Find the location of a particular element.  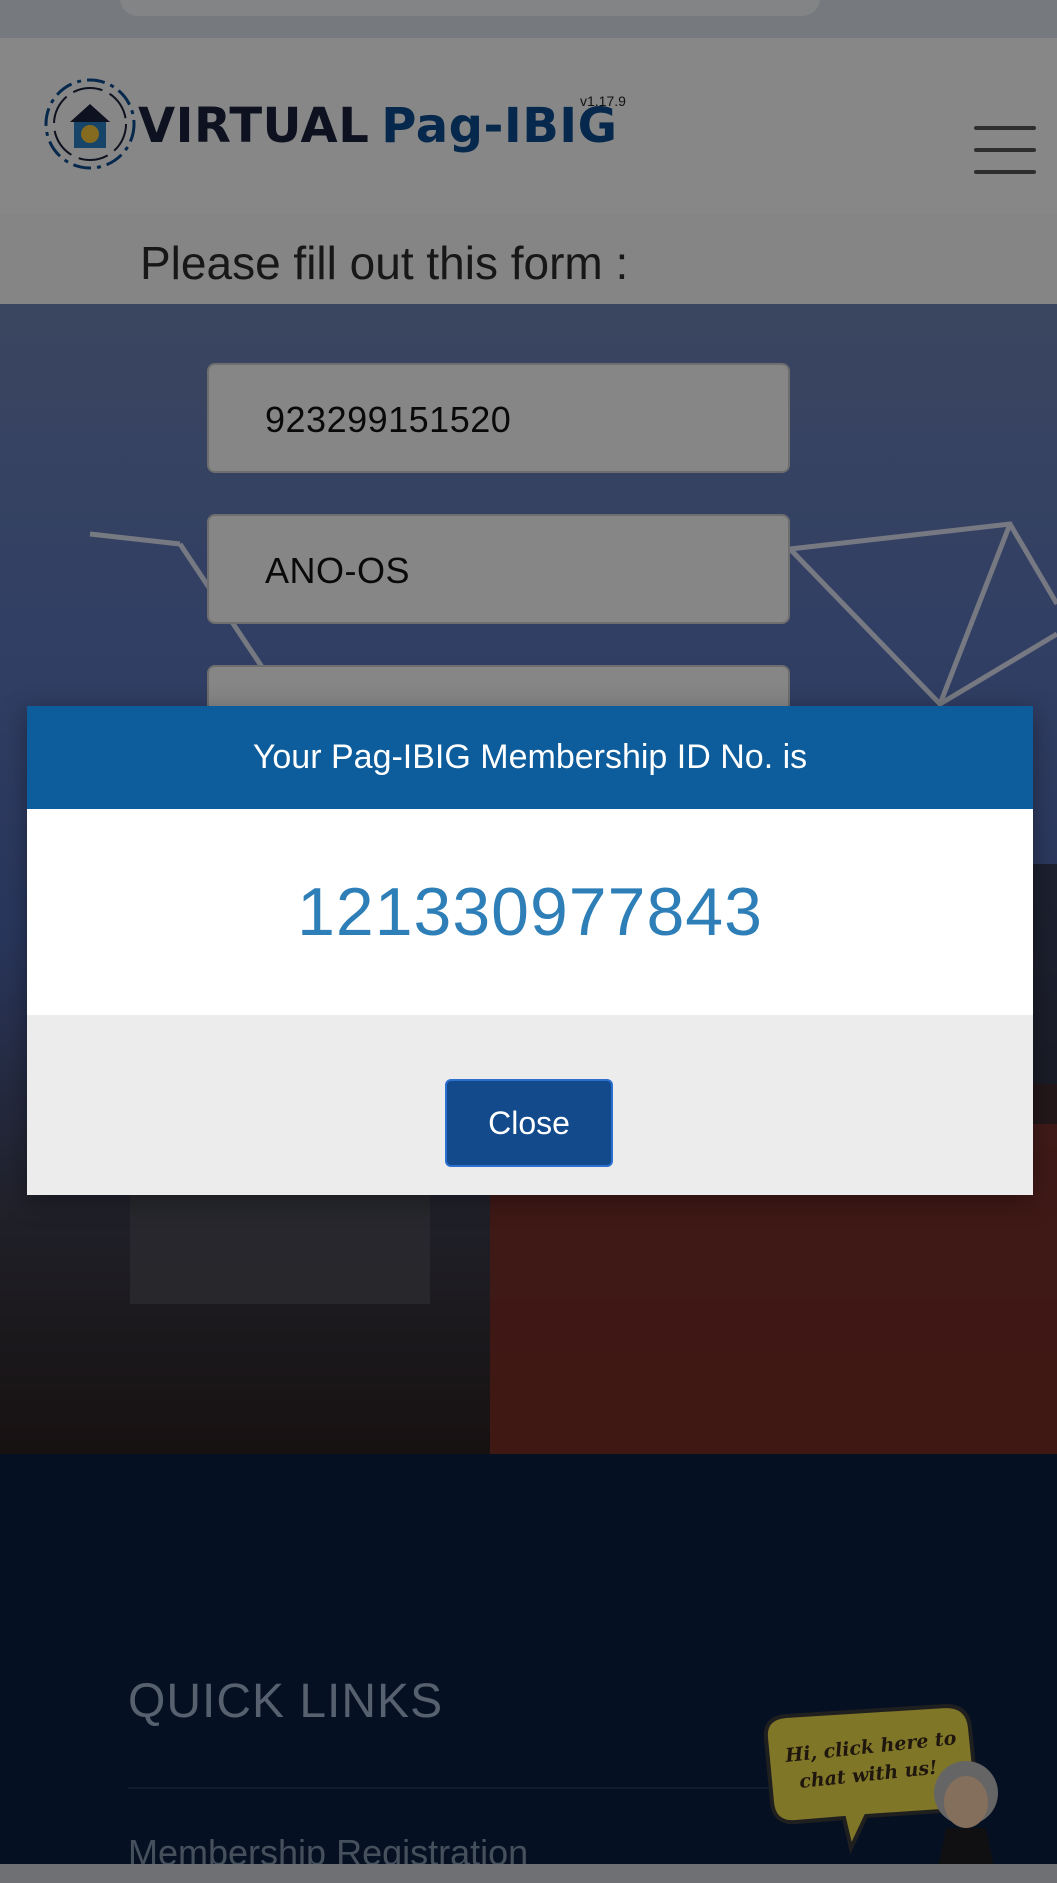

dialog-header: Your Pag-IBIG Membership ID No. is is located at coordinates (530, 757).